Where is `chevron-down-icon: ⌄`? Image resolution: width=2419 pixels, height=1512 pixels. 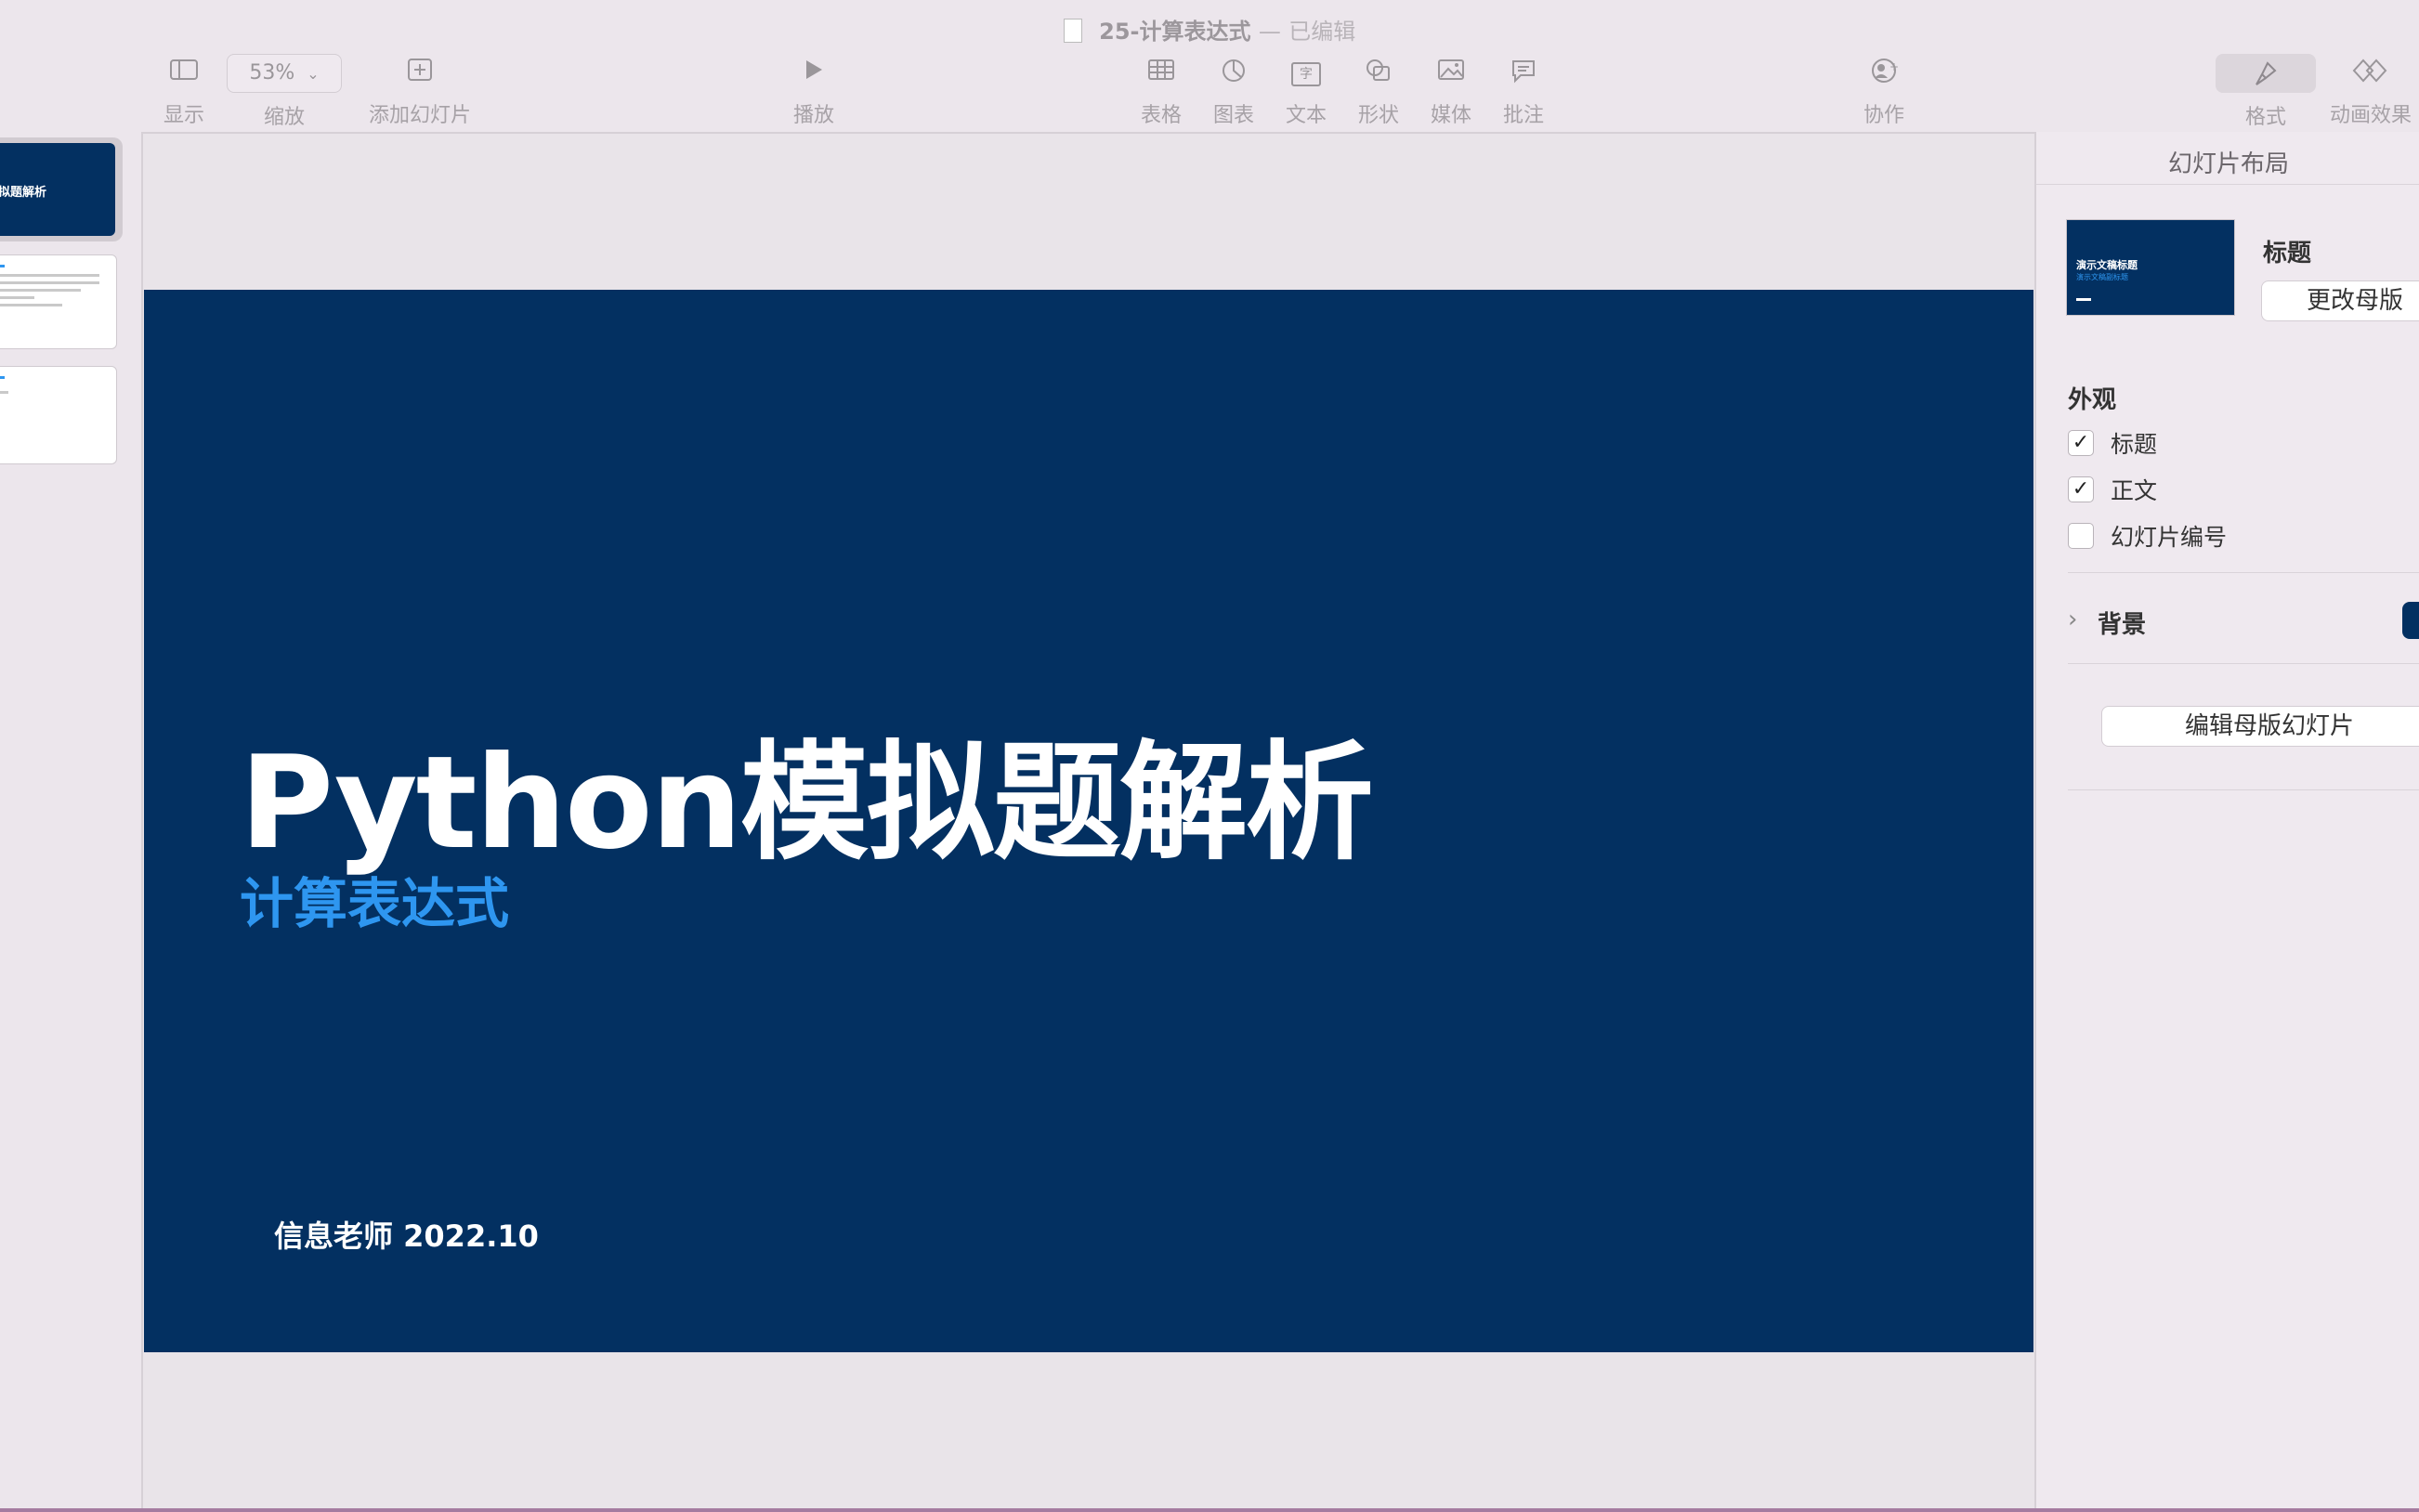
chevron-down-icon: ⌄ is located at coordinates (313, 74).